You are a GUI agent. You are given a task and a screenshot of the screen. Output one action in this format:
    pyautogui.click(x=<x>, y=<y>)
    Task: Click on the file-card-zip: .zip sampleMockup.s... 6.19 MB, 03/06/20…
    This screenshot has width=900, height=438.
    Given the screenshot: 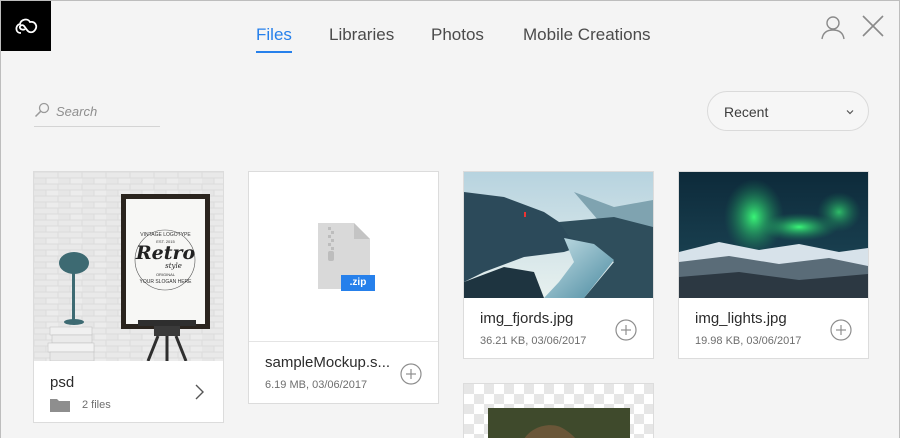 What is the action you would take?
    pyautogui.click(x=343, y=287)
    